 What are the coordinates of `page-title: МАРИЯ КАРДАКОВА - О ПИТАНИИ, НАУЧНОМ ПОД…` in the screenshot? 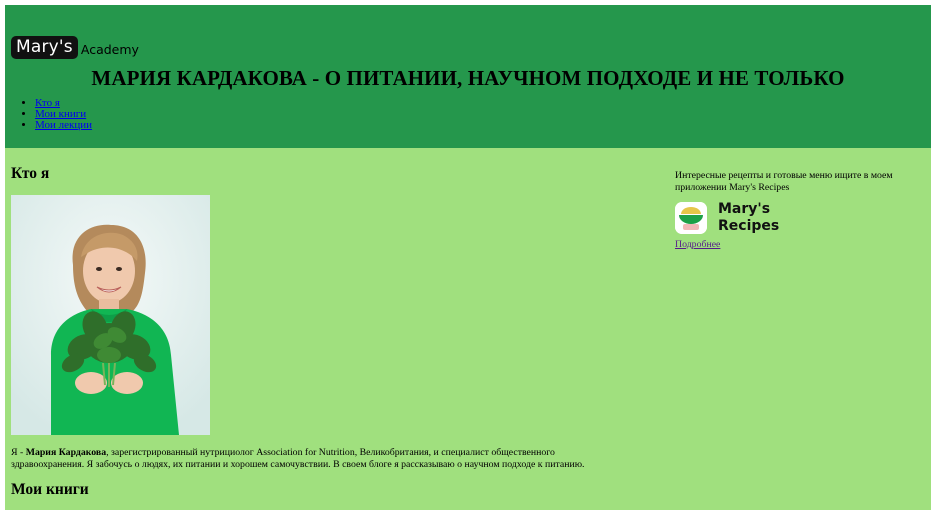 It's located at (468, 78).